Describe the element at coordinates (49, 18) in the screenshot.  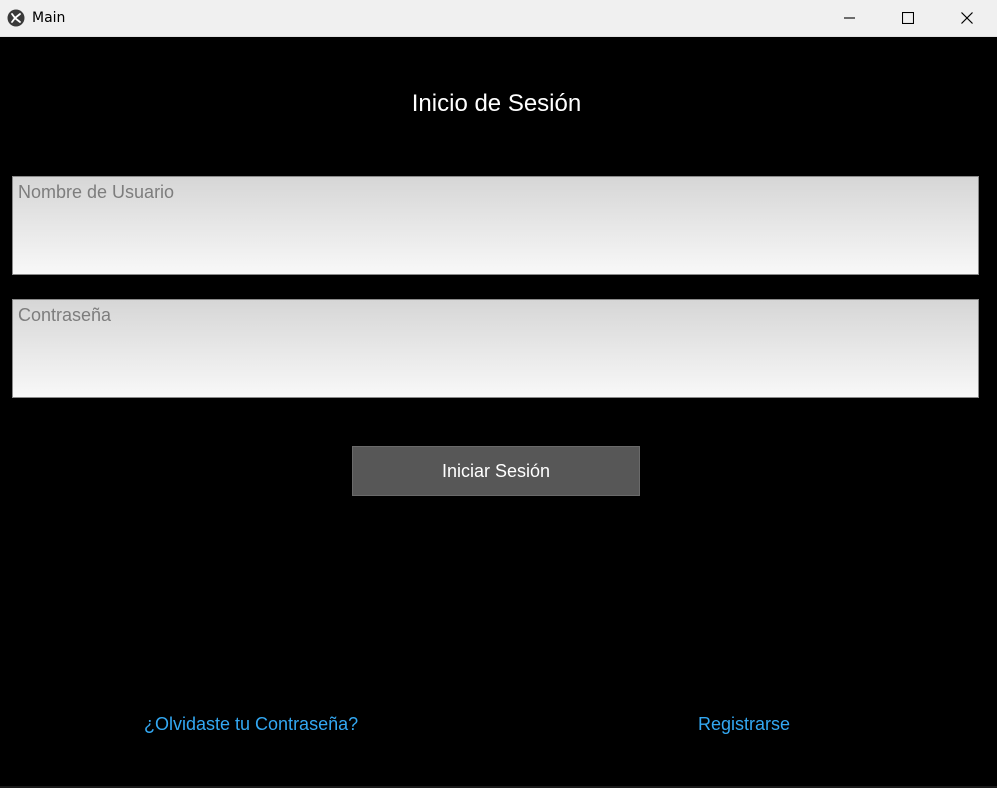
I see `window-title: Main` at that location.